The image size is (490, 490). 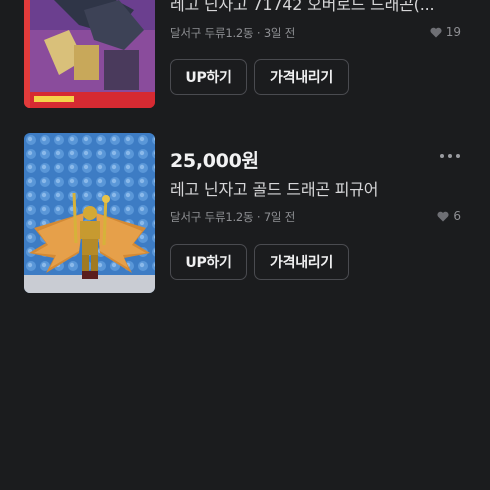 I want to click on gold-dragon-figure-image, so click(x=89, y=213).